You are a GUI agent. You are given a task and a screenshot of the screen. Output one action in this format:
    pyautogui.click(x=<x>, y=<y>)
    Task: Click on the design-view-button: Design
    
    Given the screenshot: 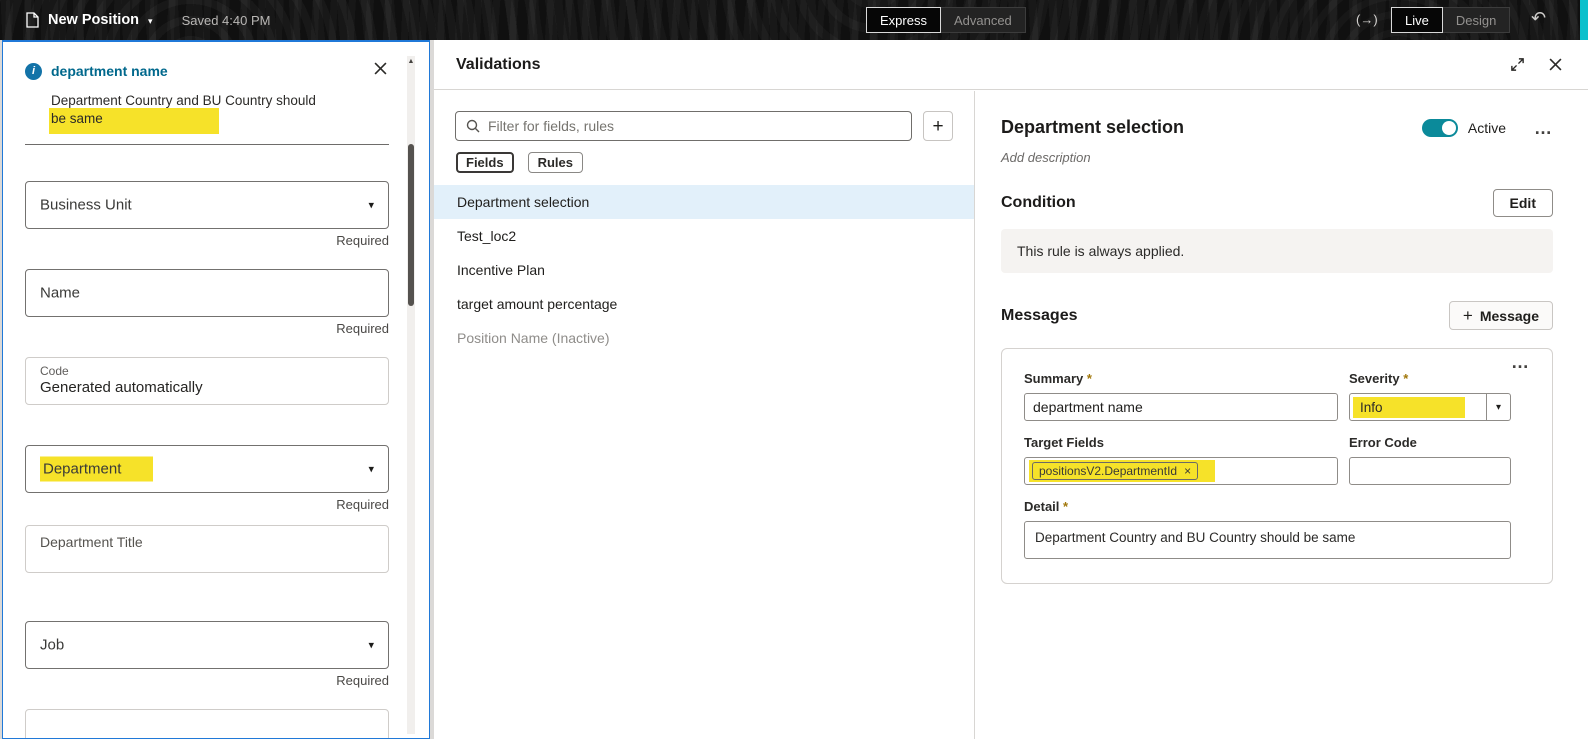 What is the action you would take?
    pyautogui.click(x=1476, y=20)
    